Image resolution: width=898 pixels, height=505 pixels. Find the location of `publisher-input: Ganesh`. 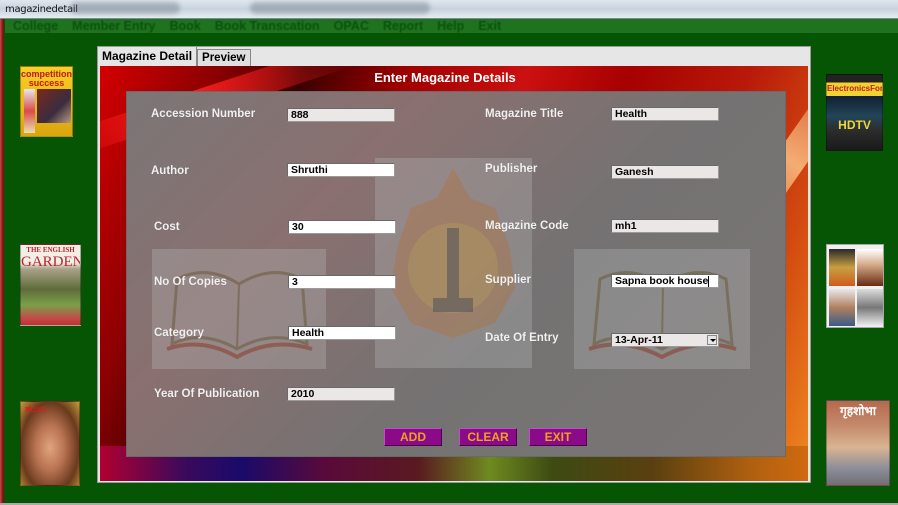

publisher-input: Ganesh is located at coordinates (665, 172).